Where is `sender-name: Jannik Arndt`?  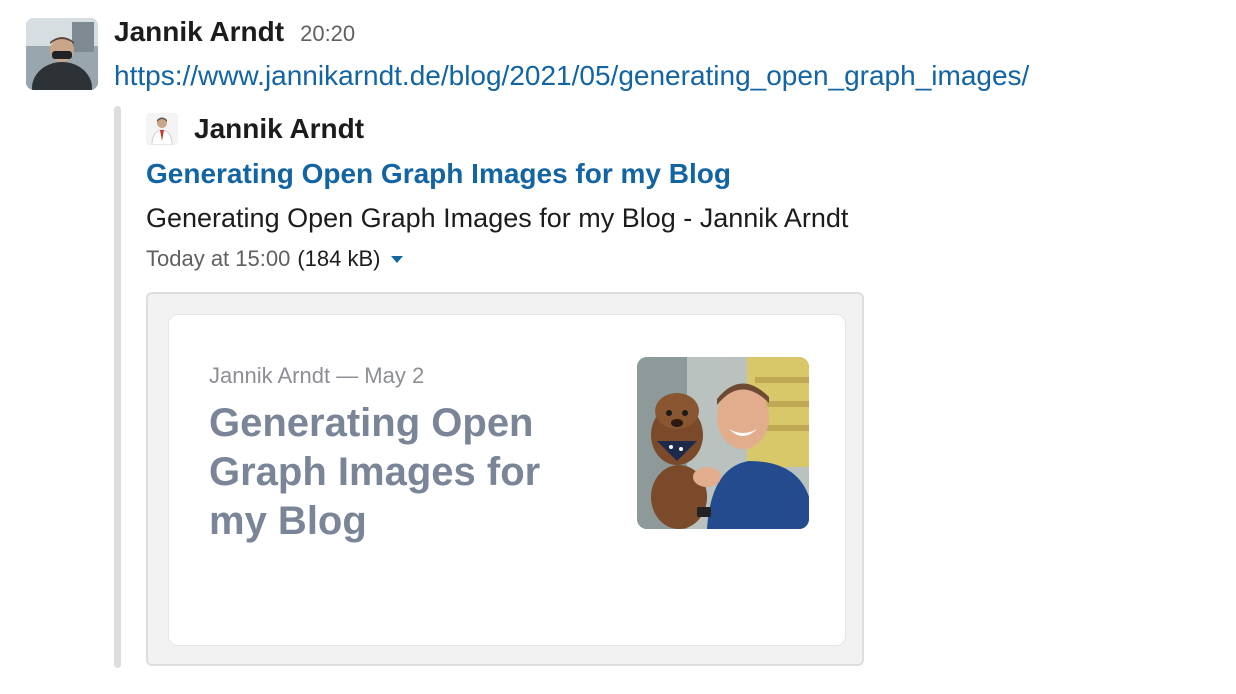 sender-name: Jannik Arndt is located at coordinates (199, 32).